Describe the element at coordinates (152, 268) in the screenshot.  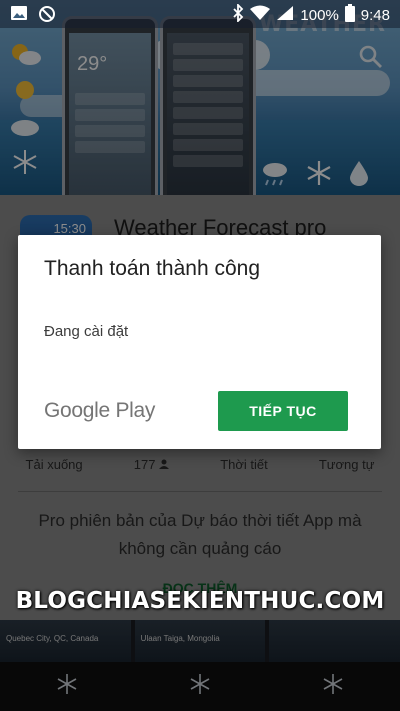
I see `dialog-title: Thanh toán thành công` at that location.